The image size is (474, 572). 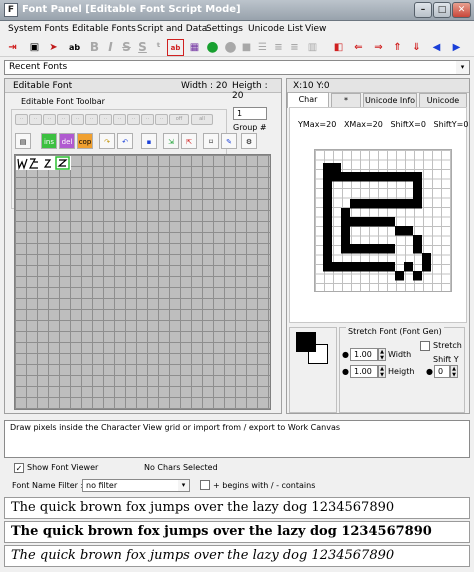 What do you see at coordinates (378, 47) in the screenshot?
I see `arrow-right-icon: ⇒` at bounding box center [378, 47].